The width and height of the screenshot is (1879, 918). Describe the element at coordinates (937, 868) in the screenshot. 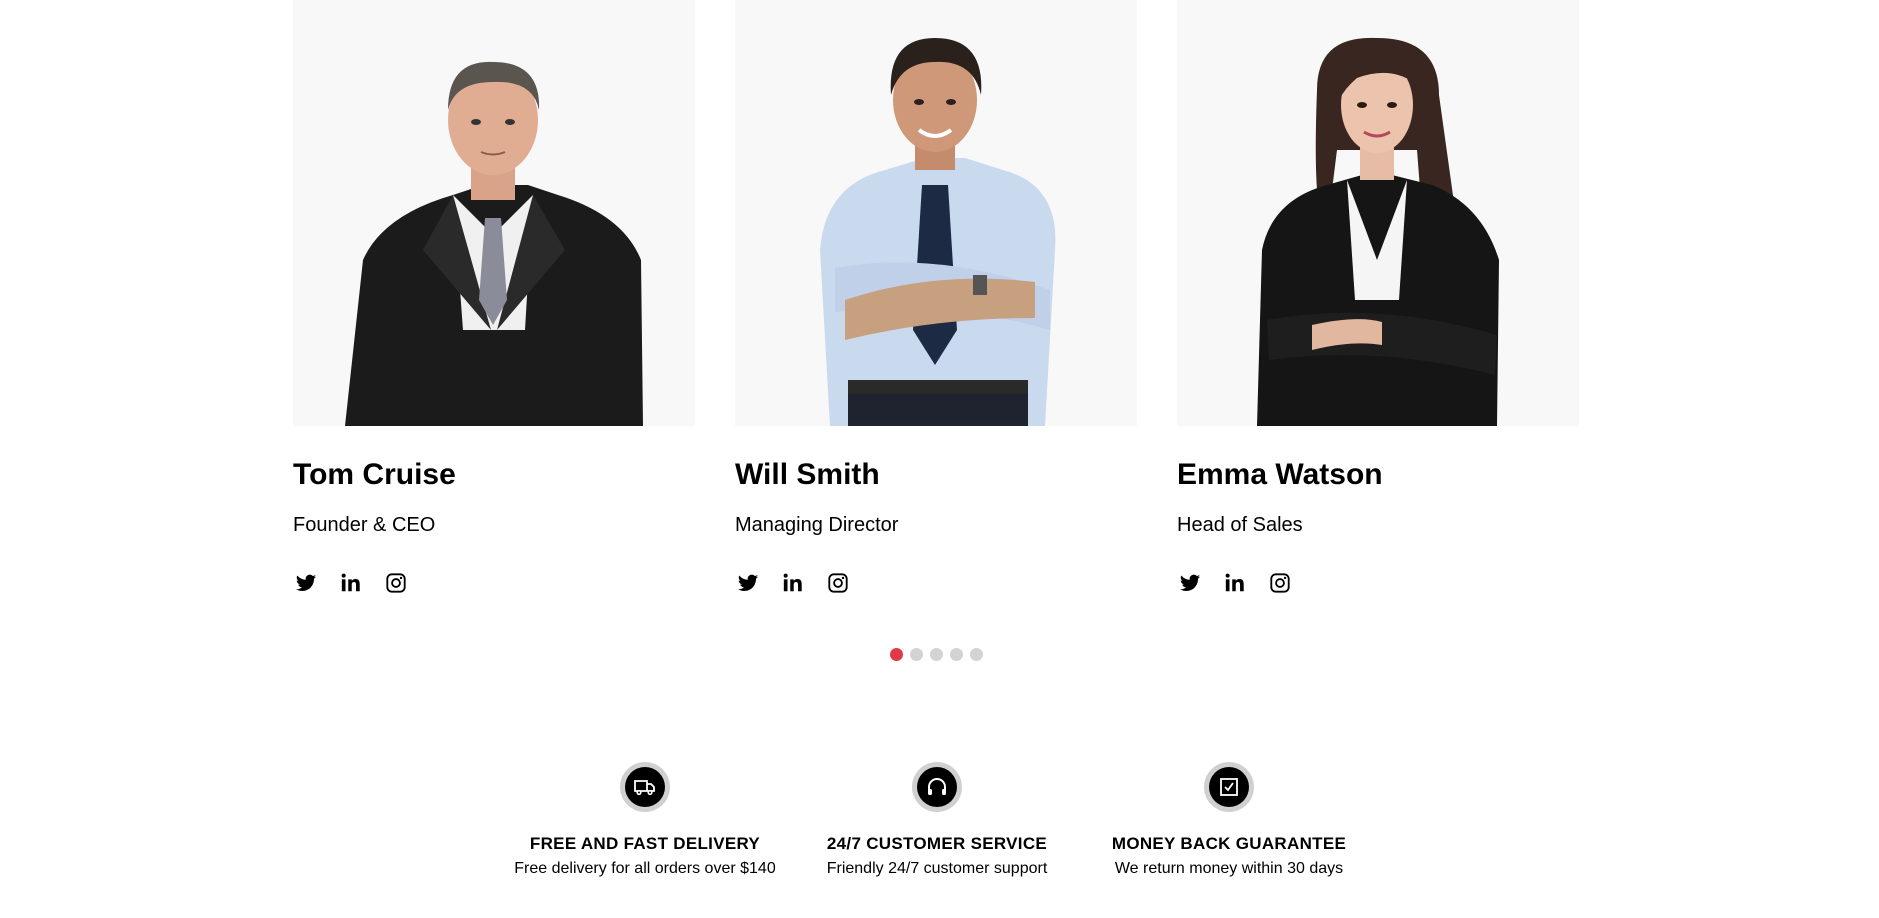

I see `feature-description: Friendly 24/7 customer support` at that location.